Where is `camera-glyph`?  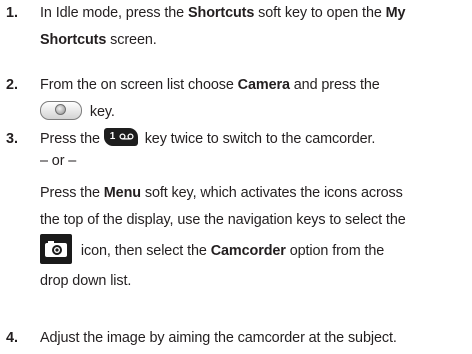 camera-glyph is located at coordinates (56, 249).